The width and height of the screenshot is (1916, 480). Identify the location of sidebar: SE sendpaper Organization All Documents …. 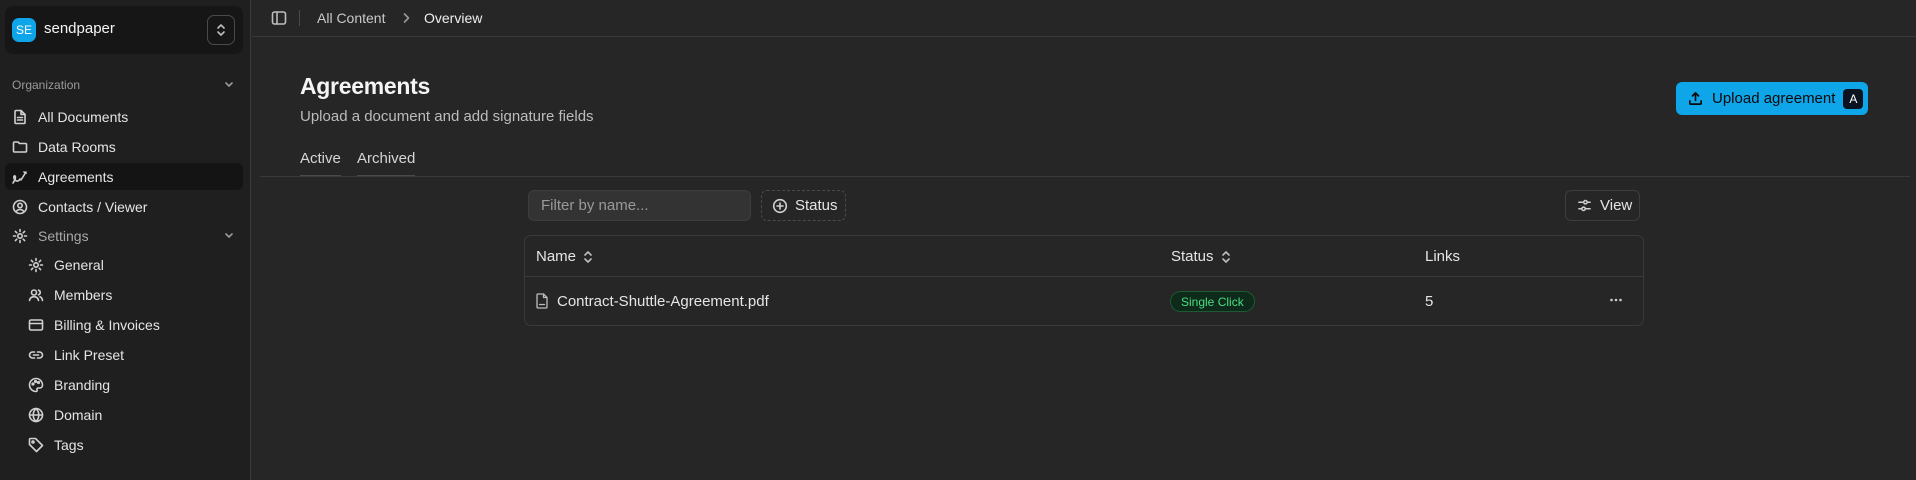
(125, 240).